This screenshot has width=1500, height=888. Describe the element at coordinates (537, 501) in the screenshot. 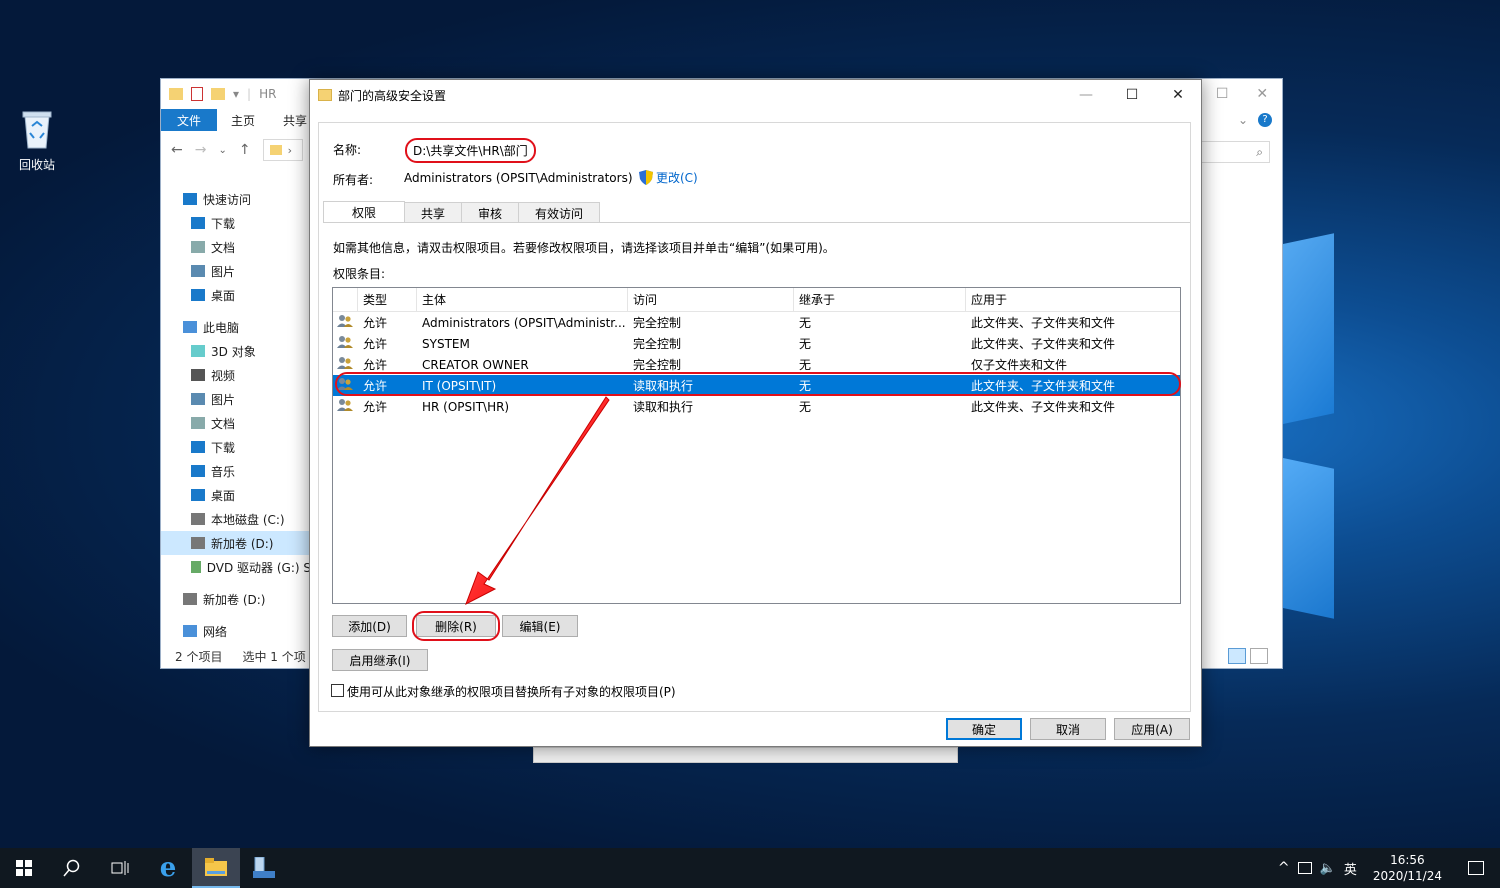

I see `annotation-arrow` at that location.